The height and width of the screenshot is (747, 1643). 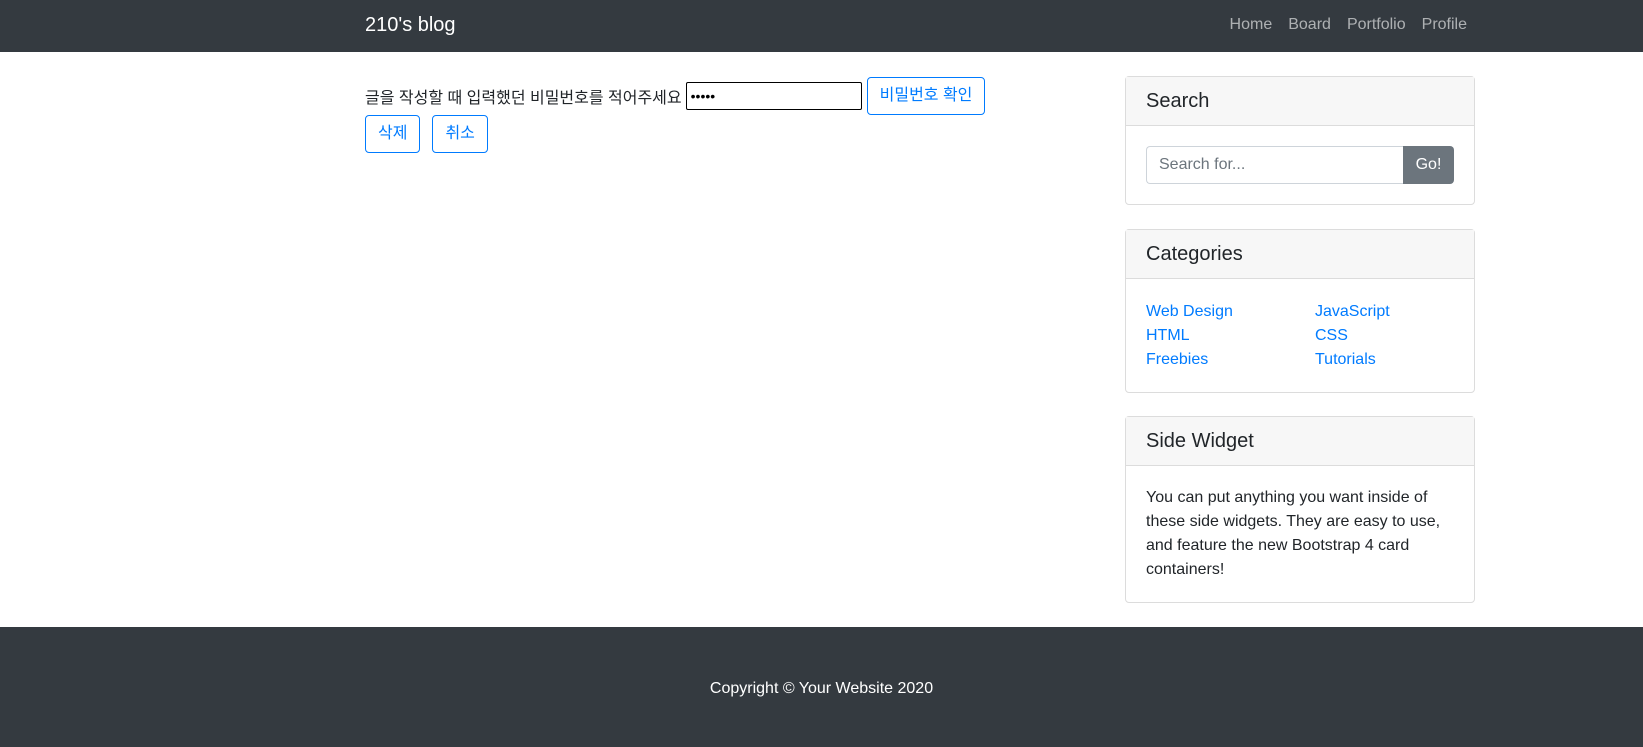 I want to click on password-input, so click(x=773, y=96).